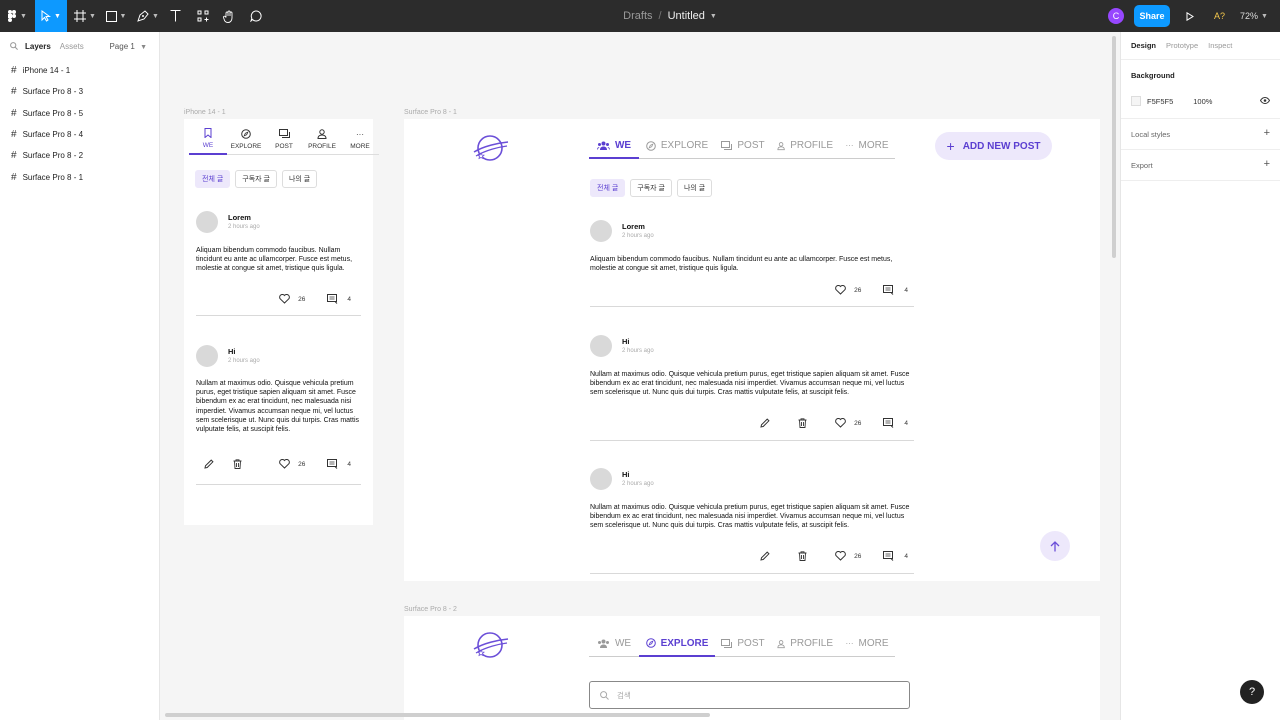 The height and width of the screenshot is (720, 1280). What do you see at coordinates (993, 146) in the screenshot?
I see `add-new-post-button: + ADD NEW POST` at bounding box center [993, 146].